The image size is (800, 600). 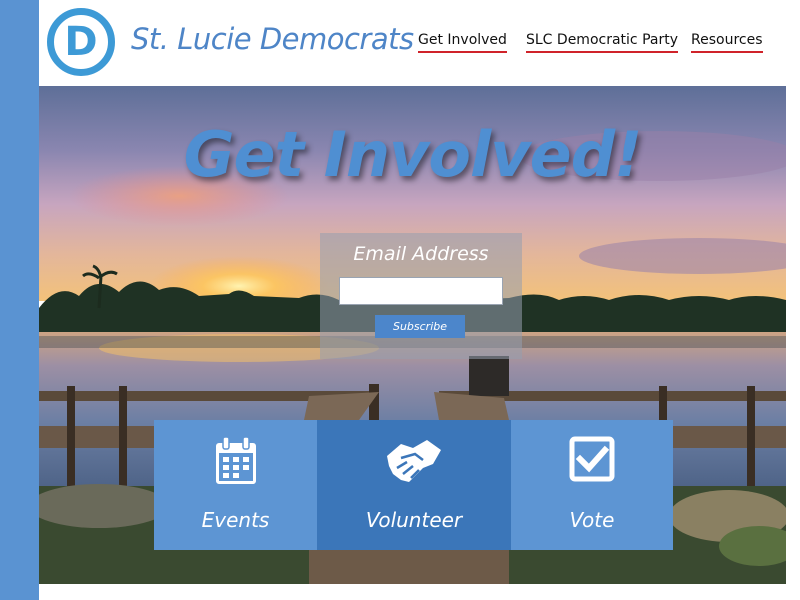 I want to click on email-address-label: Email Address, so click(x=421, y=254).